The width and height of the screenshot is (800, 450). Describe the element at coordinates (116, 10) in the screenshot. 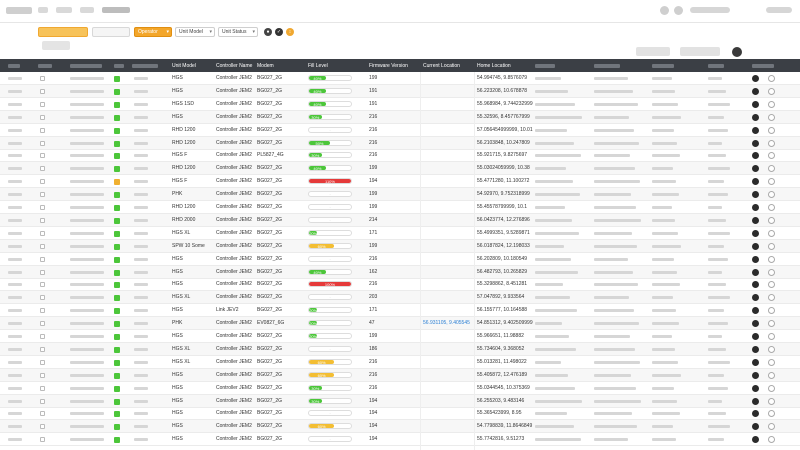

I see `nav-item-active` at that location.